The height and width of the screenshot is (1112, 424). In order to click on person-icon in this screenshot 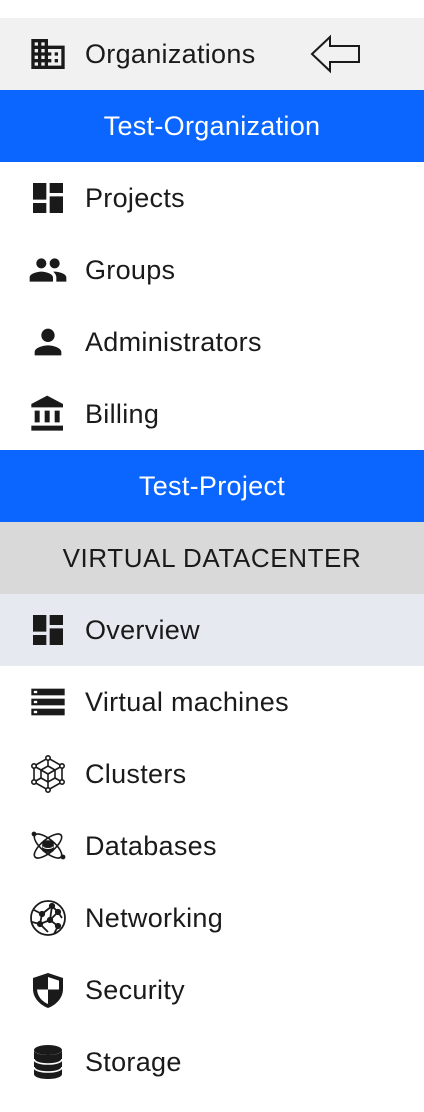, I will do `click(48, 342)`.